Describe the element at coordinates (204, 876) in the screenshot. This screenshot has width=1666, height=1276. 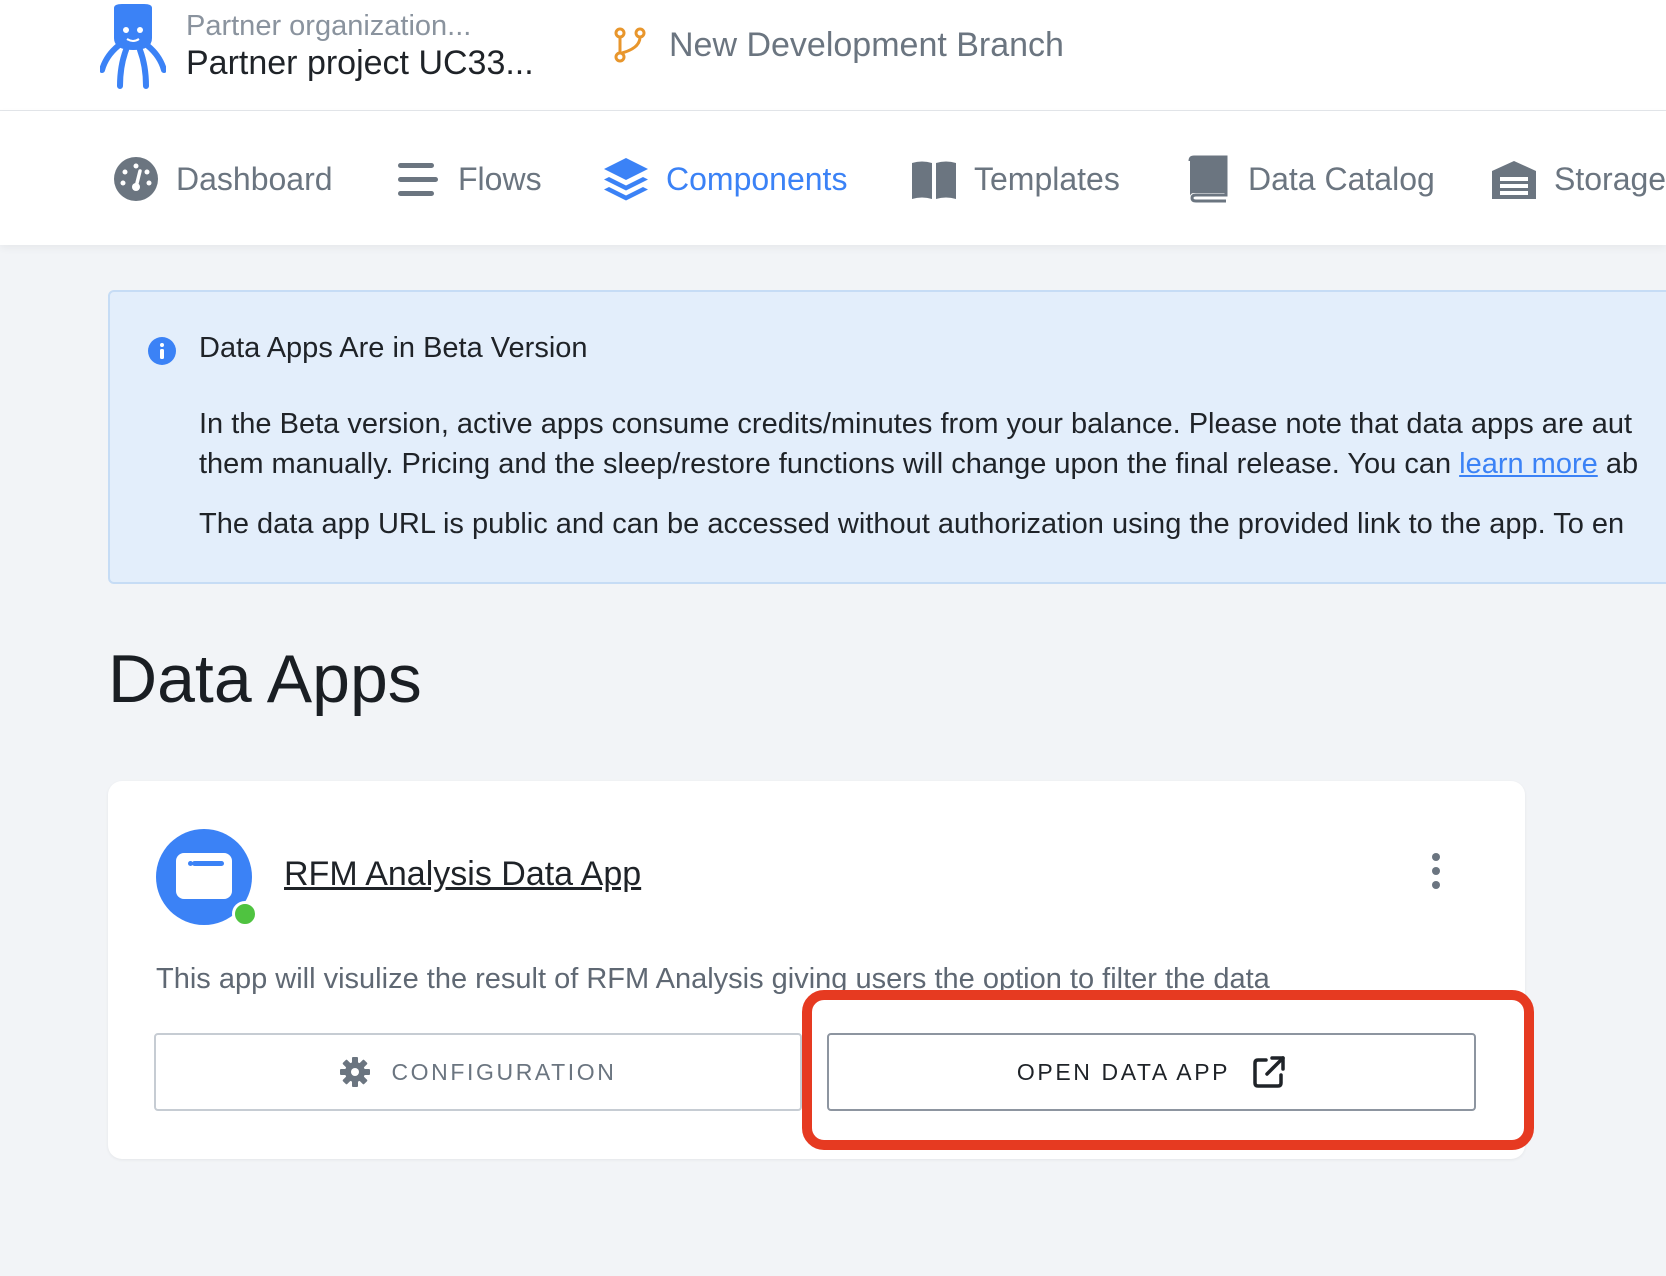
I see `app-window-icon-frame` at that location.